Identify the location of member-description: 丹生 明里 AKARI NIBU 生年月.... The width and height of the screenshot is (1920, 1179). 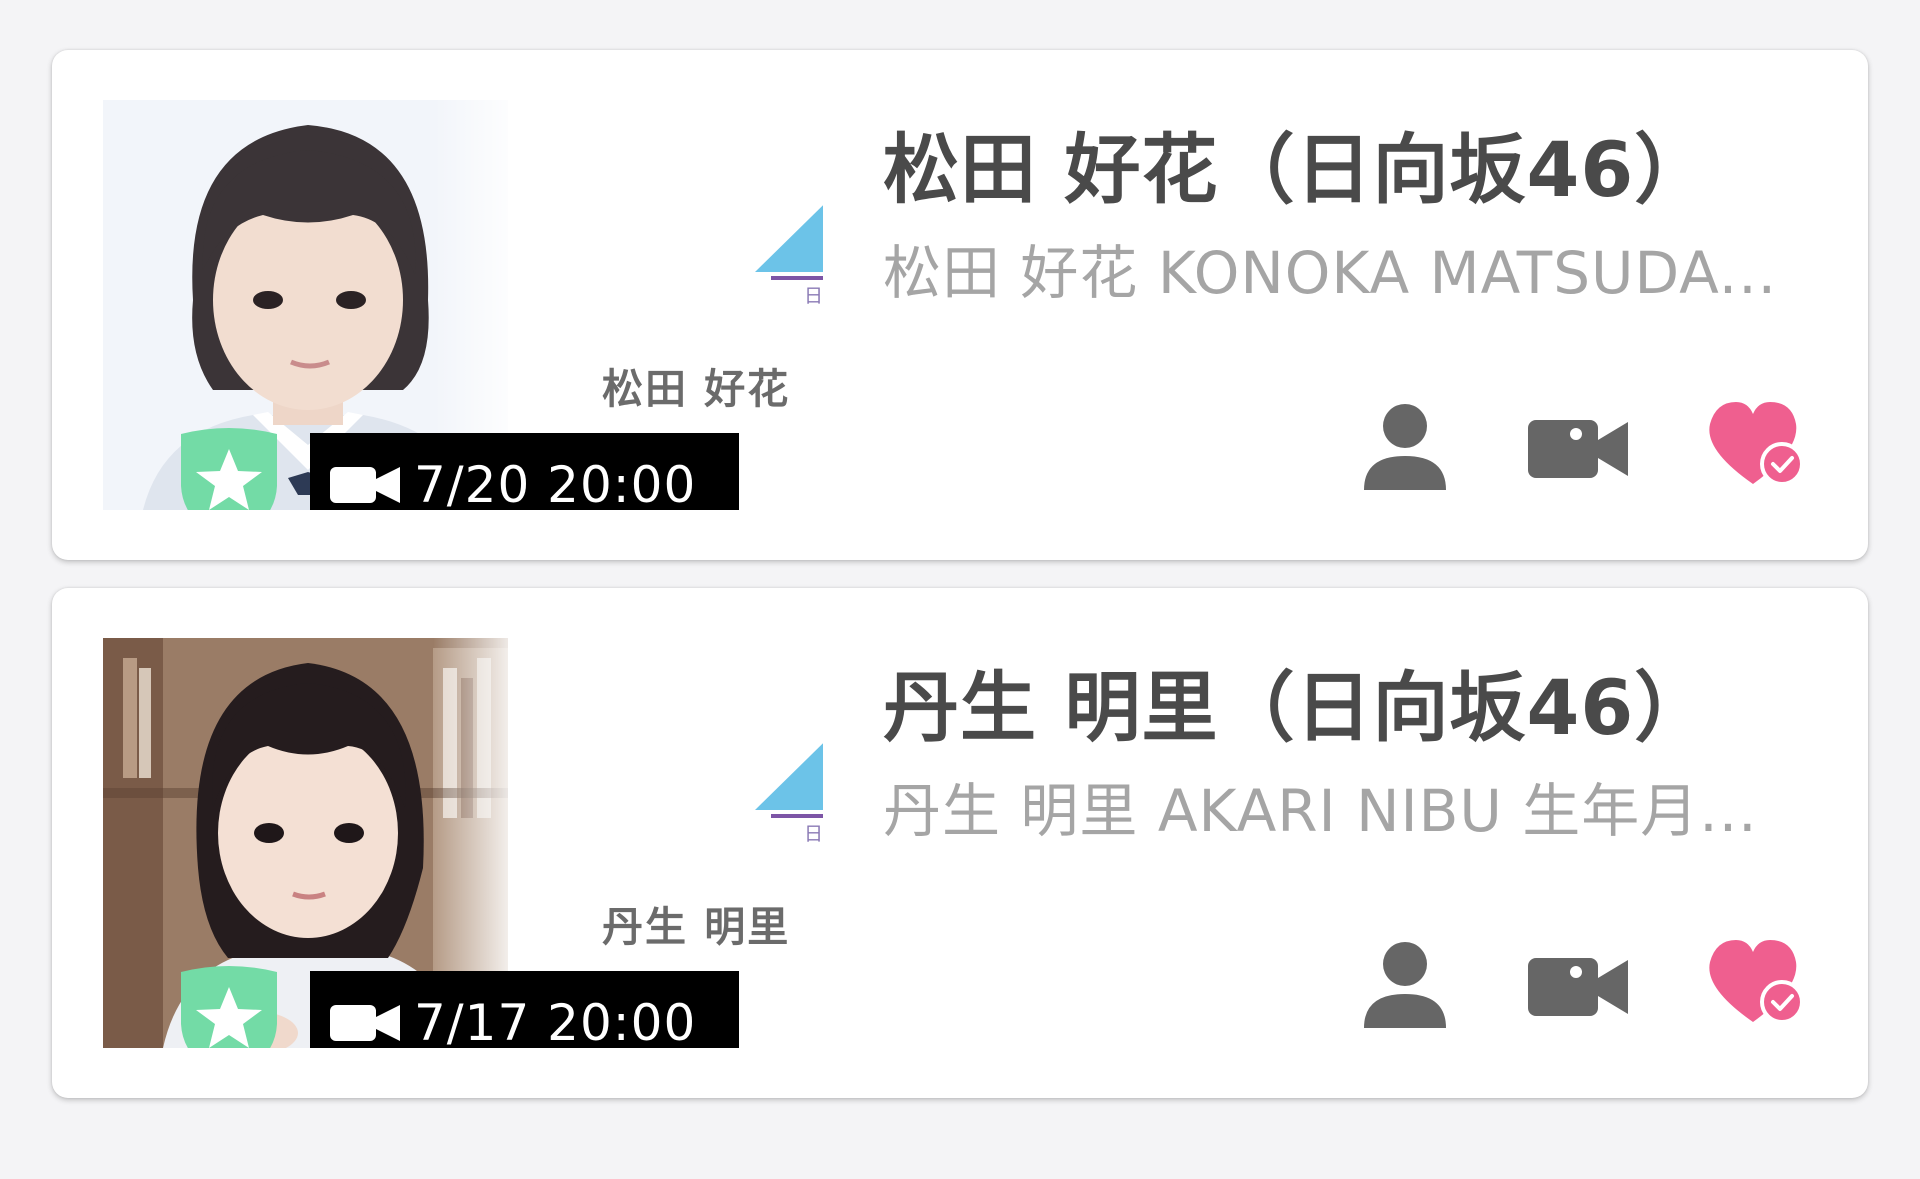
(1320, 811).